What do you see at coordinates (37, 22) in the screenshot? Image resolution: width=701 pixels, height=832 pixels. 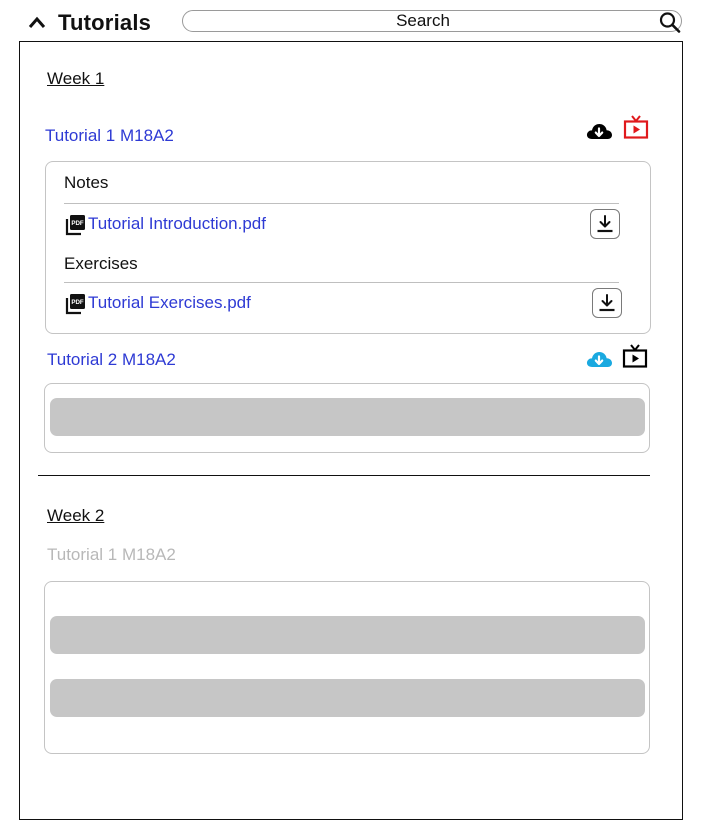 I see `chevron-up-icon` at bounding box center [37, 22].